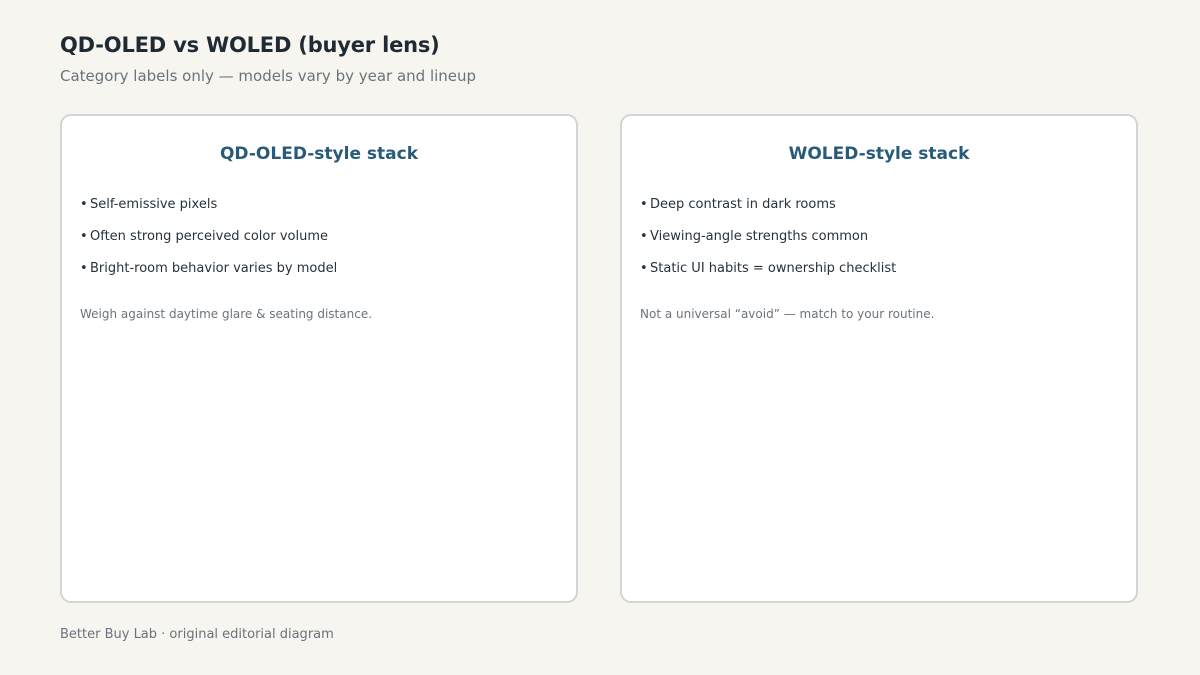 This screenshot has width=1200, height=675. I want to click on list-item: • Viewing-angle strengths common, so click(879, 242).